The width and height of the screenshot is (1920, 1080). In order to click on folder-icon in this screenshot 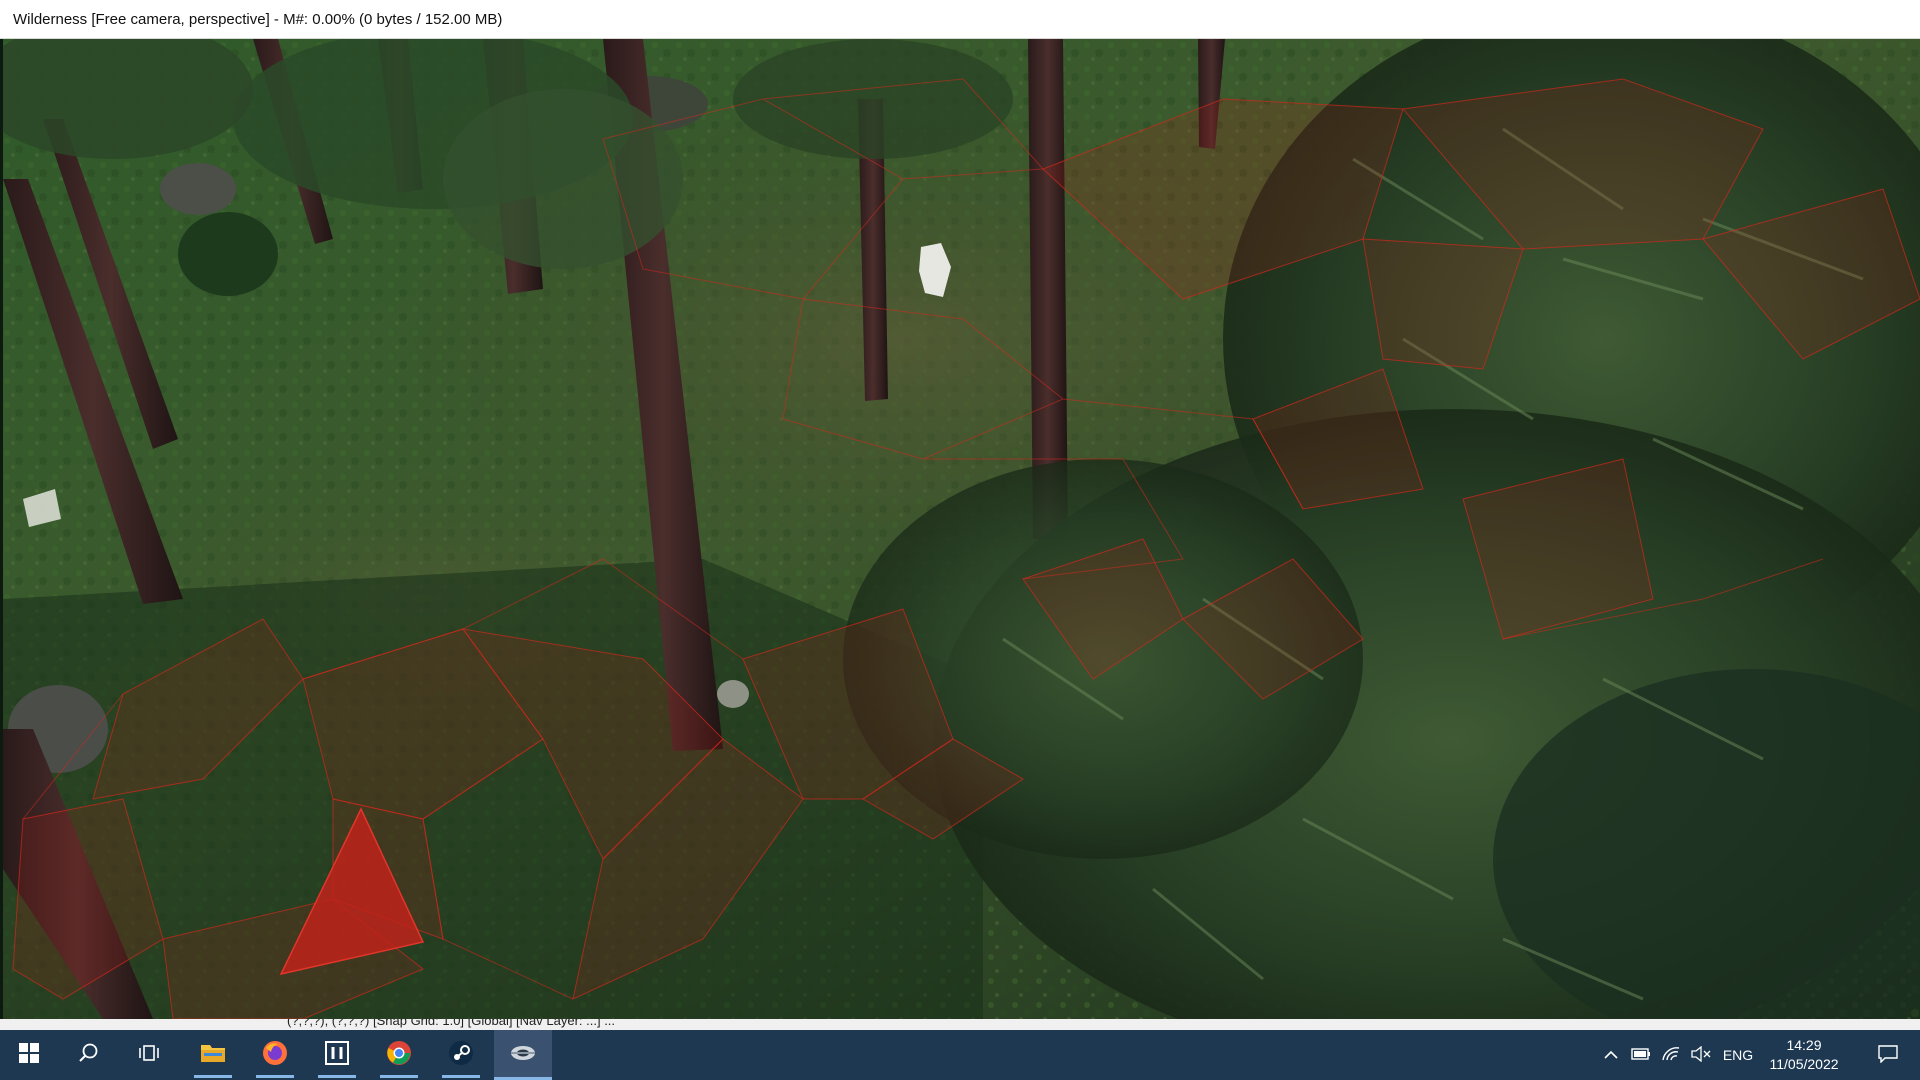, I will do `click(213, 1055)`.